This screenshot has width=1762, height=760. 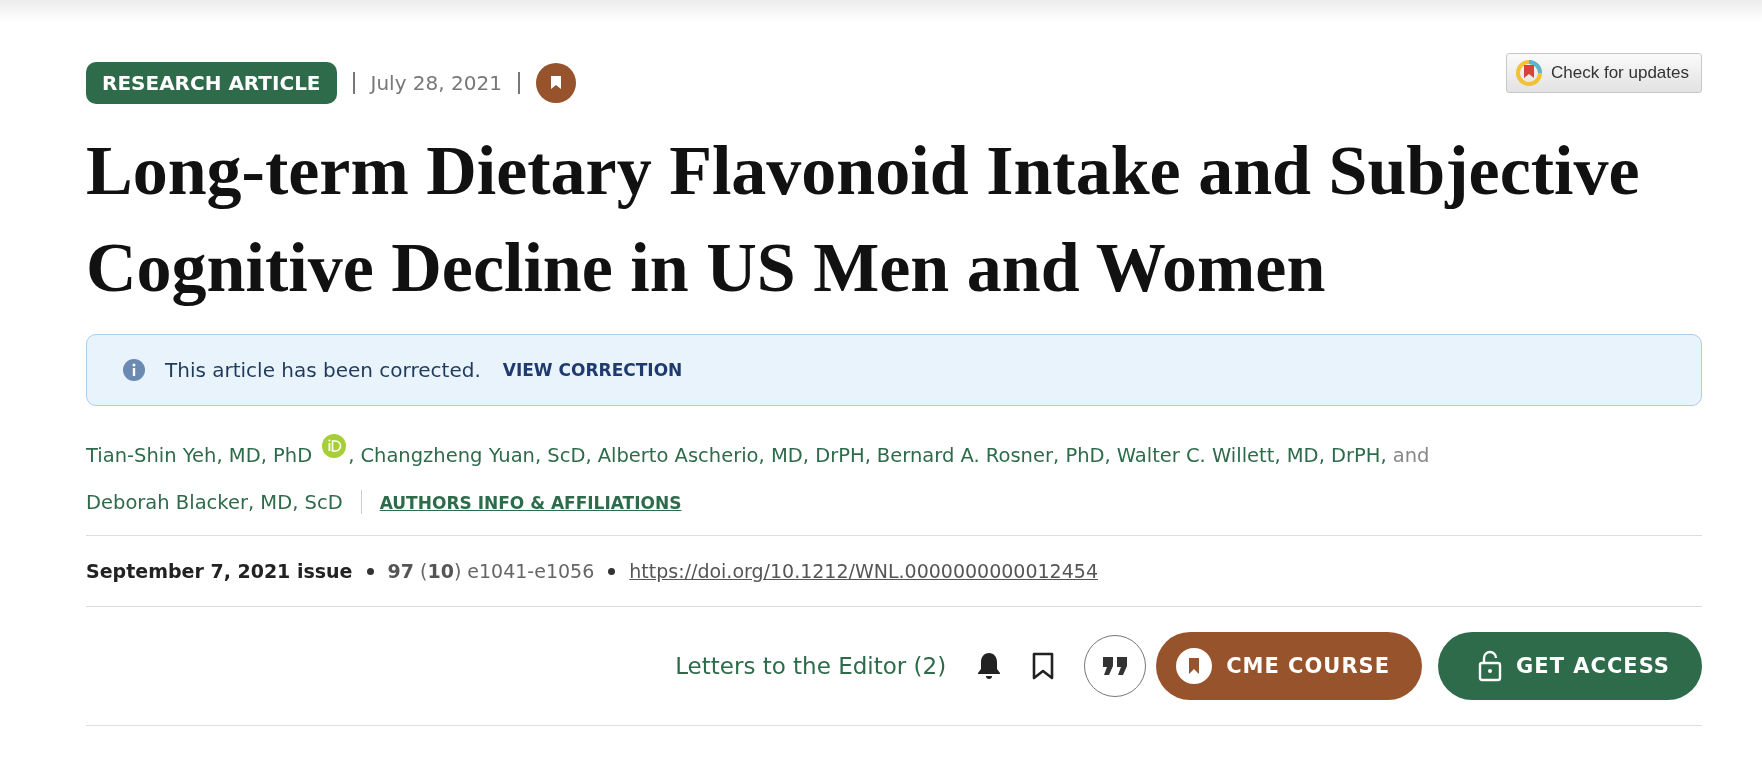 What do you see at coordinates (323, 370) in the screenshot?
I see `correction-notice: This article has been corrected.` at bounding box center [323, 370].